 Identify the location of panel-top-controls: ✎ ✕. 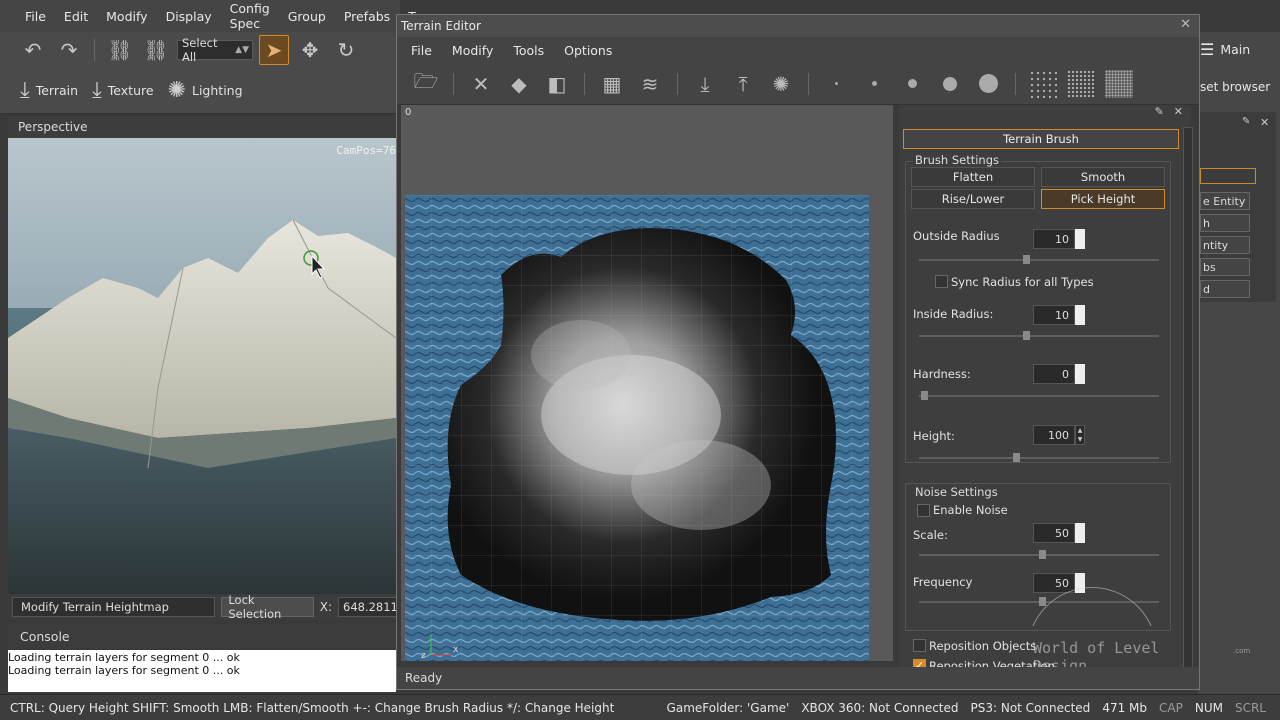
(1045, 115).